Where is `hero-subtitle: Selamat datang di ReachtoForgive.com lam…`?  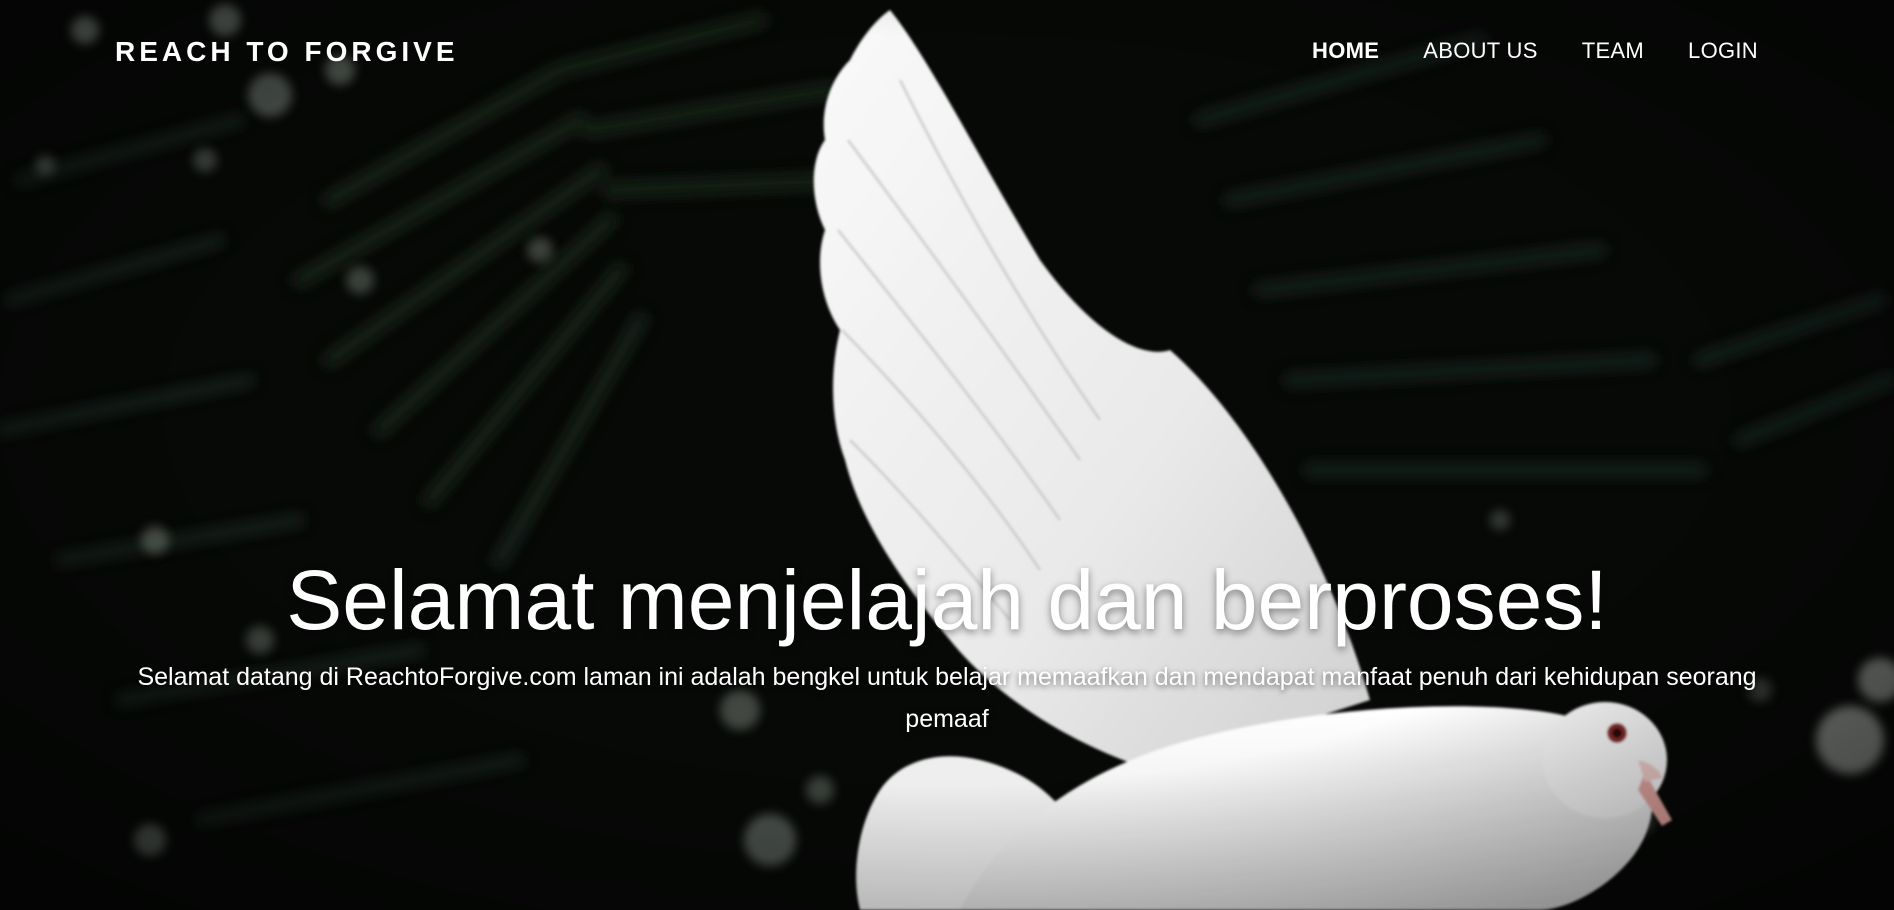
hero-subtitle: Selamat datang di ReachtoForgive.com lam… is located at coordinates (947, 698).